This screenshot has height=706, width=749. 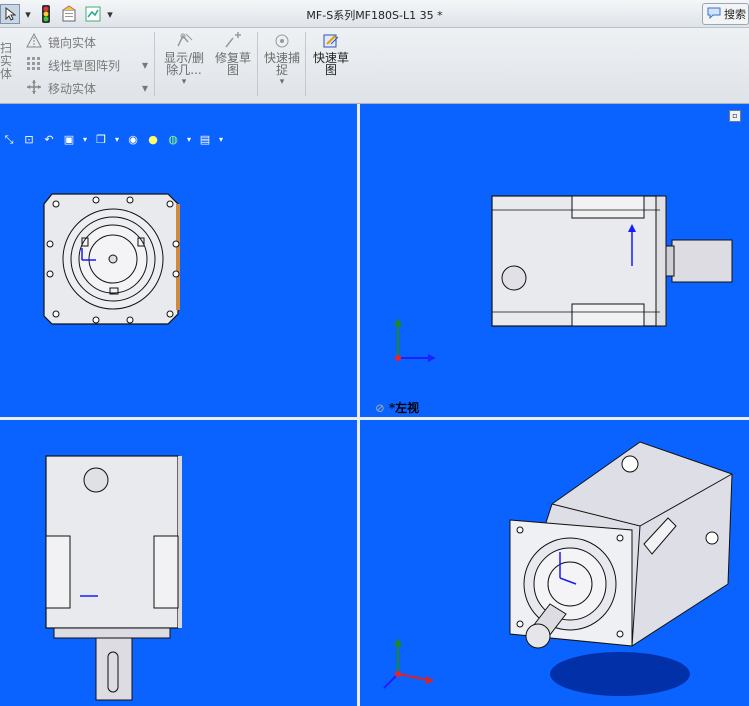 What do you see at coordinates (113, 579) in the screenshot?
I see `top-view-model` at bounding box center [113, 579].